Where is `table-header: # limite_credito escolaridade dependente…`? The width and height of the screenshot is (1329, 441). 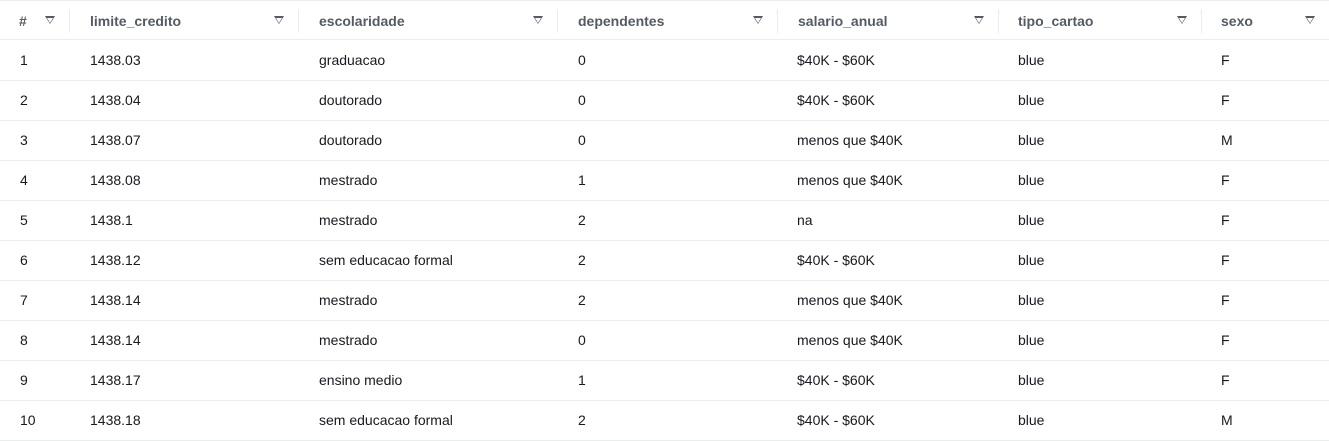
table-header: # limite_credito escolaridade dependente… is located at coordinates (664, 20).